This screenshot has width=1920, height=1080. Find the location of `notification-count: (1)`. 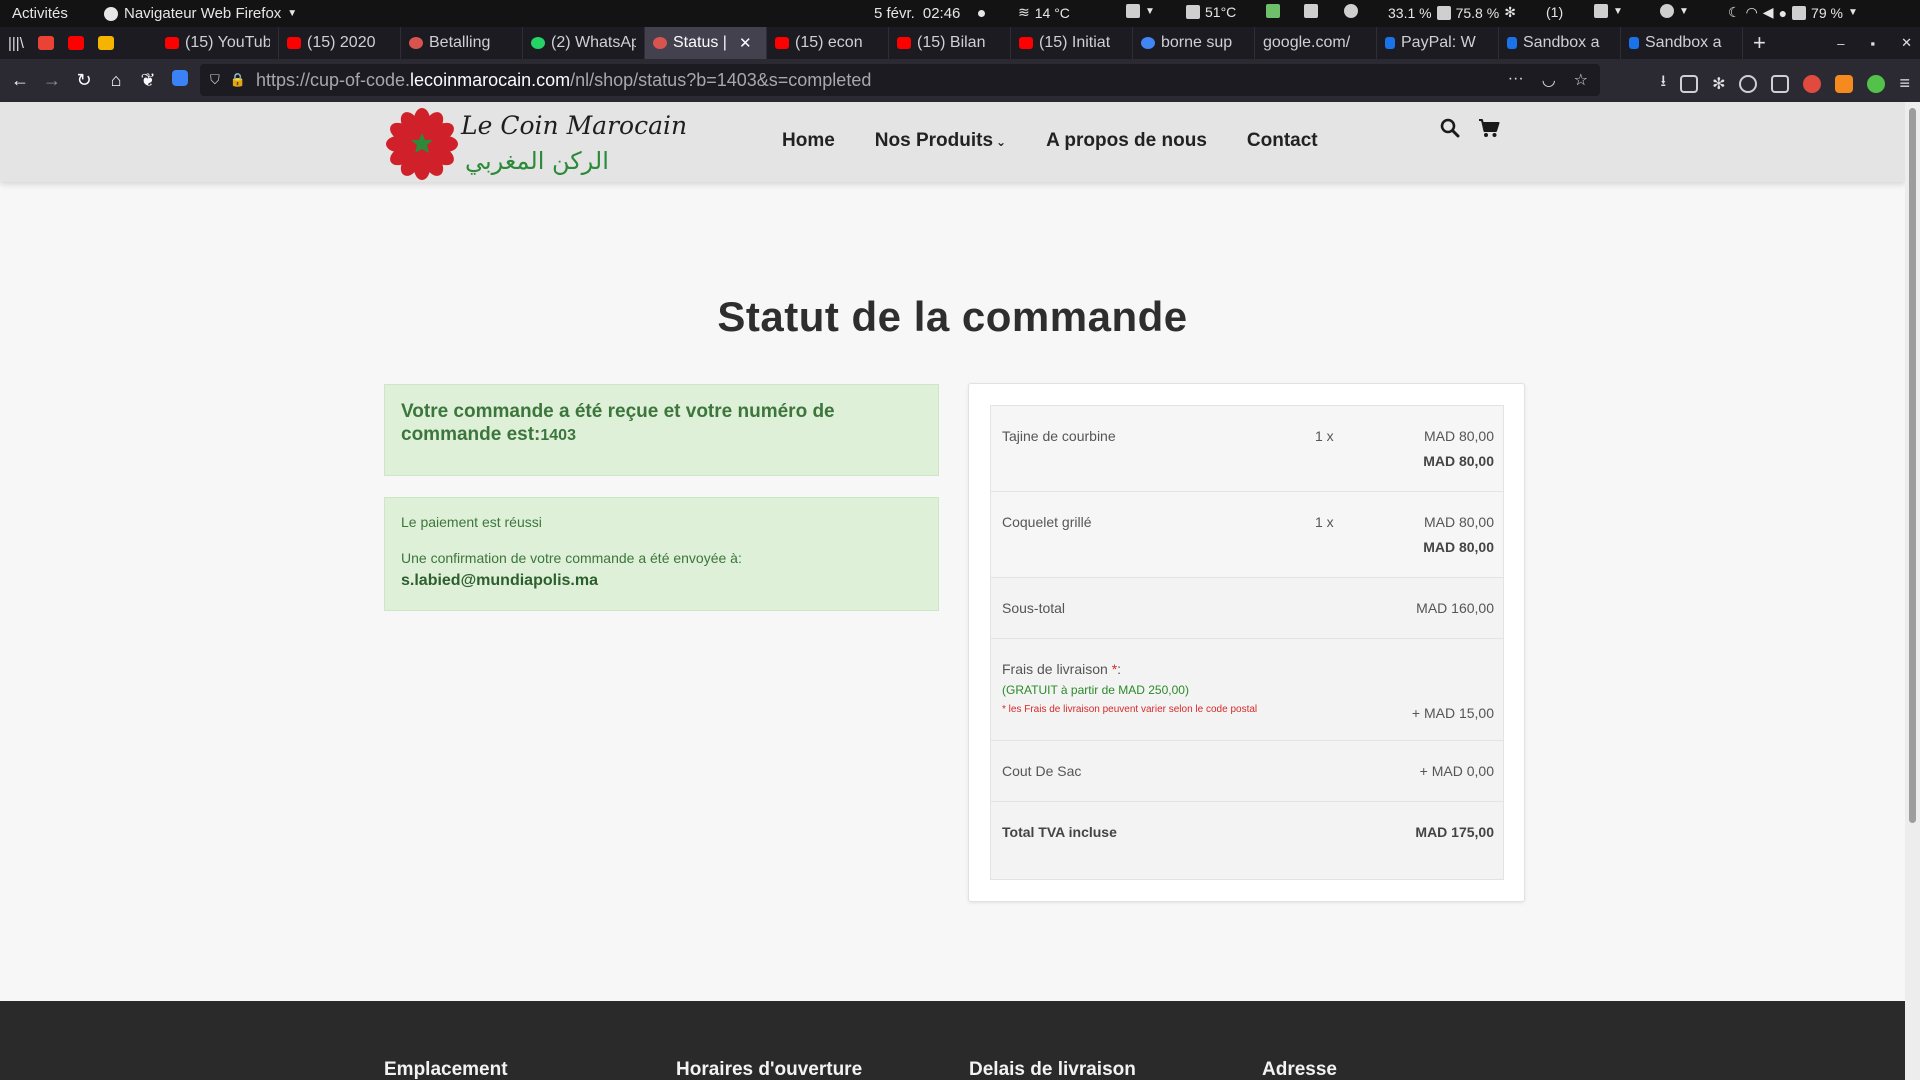

notification-count: (1) is located at coordinates (1555, 12).